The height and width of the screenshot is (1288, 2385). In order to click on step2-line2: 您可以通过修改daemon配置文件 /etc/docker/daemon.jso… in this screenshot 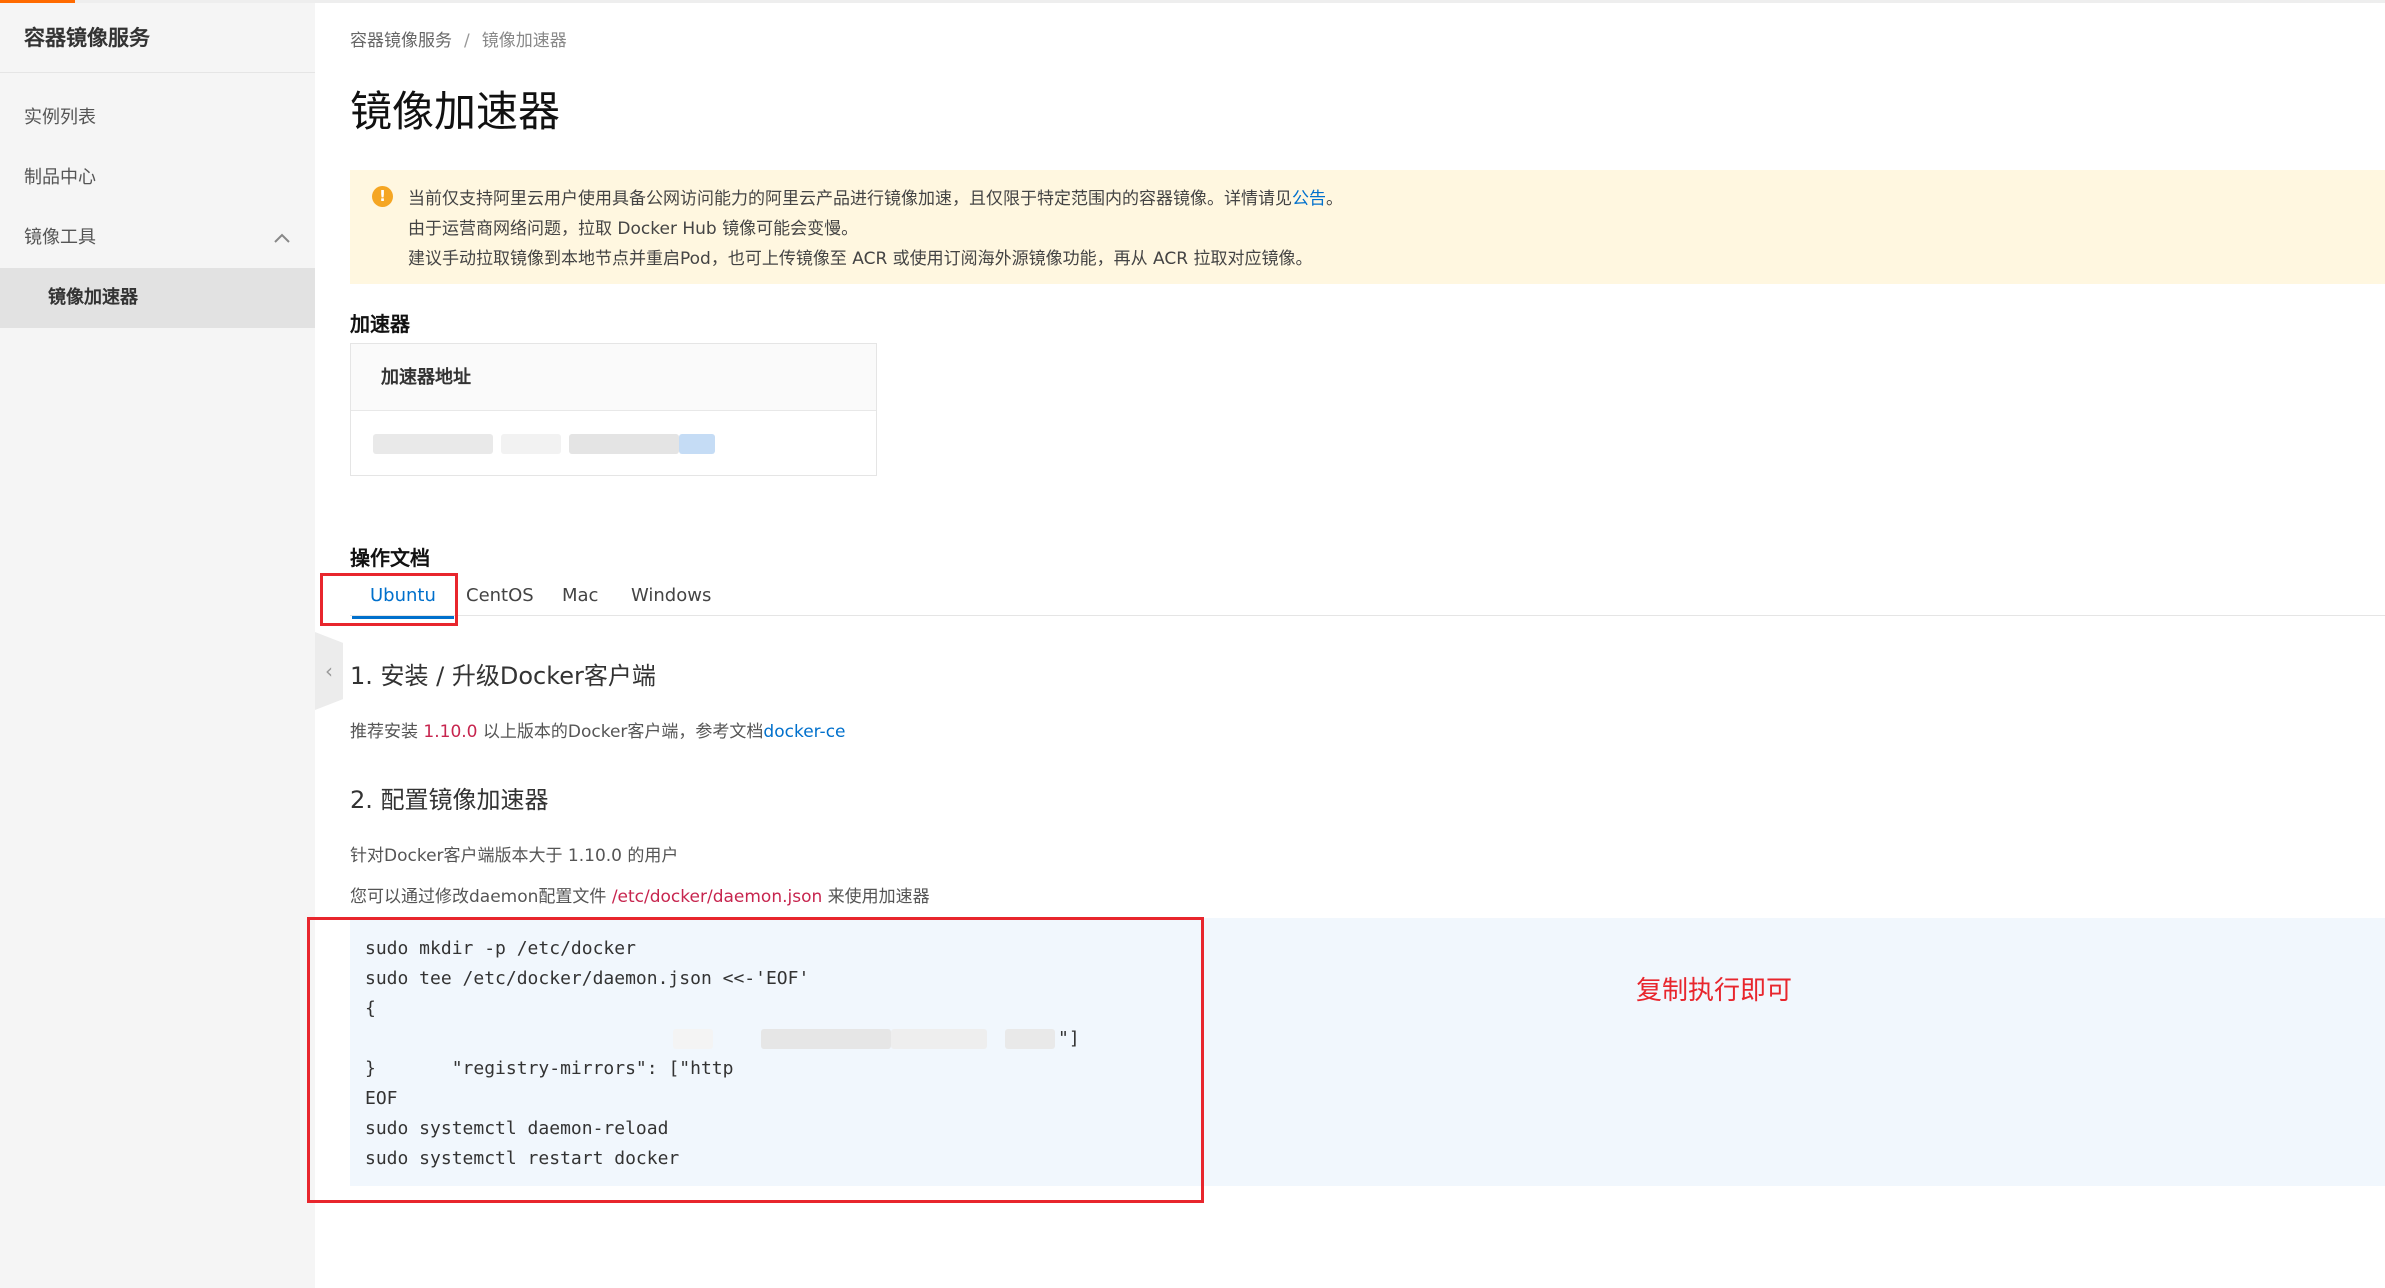, I will do `click(640, 897)`.